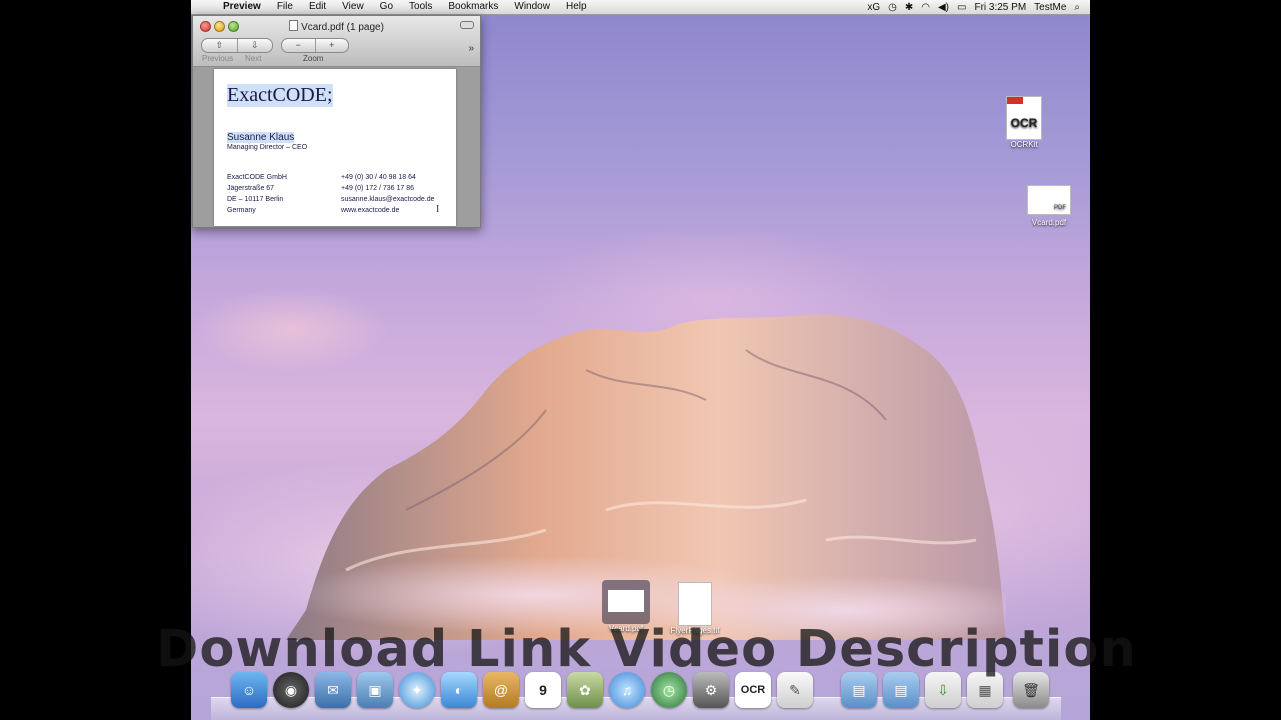 Image resolution: width=1281 pixels, height=720 pixels. I want to click on bluetooth-icon: ✱, so click(909, 7).